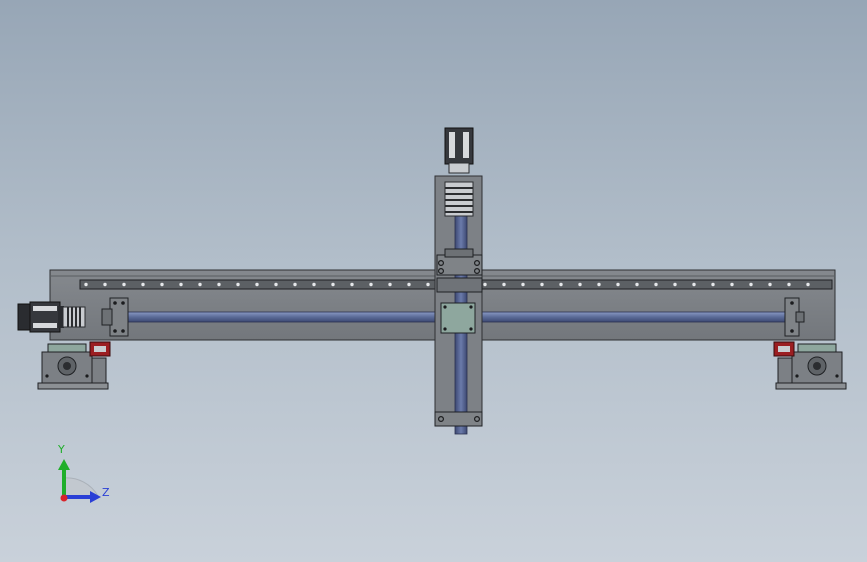 This screenshot has width=867, height=562. I want to click on limit-stop-left, so click(100, 349).